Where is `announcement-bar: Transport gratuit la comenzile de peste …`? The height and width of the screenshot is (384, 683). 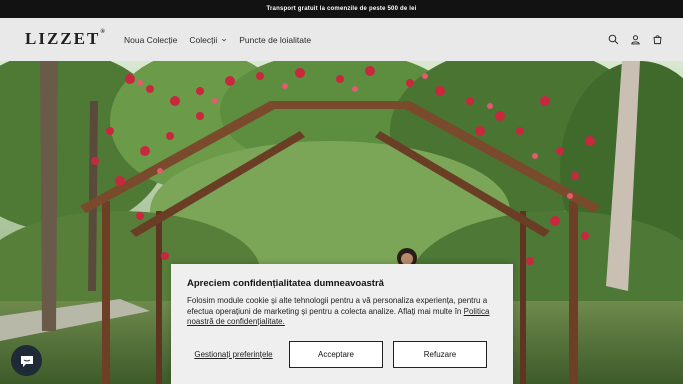
announcement-bar: Transport gratuit la comenzile de peste … is located at coordinates (341, 9).